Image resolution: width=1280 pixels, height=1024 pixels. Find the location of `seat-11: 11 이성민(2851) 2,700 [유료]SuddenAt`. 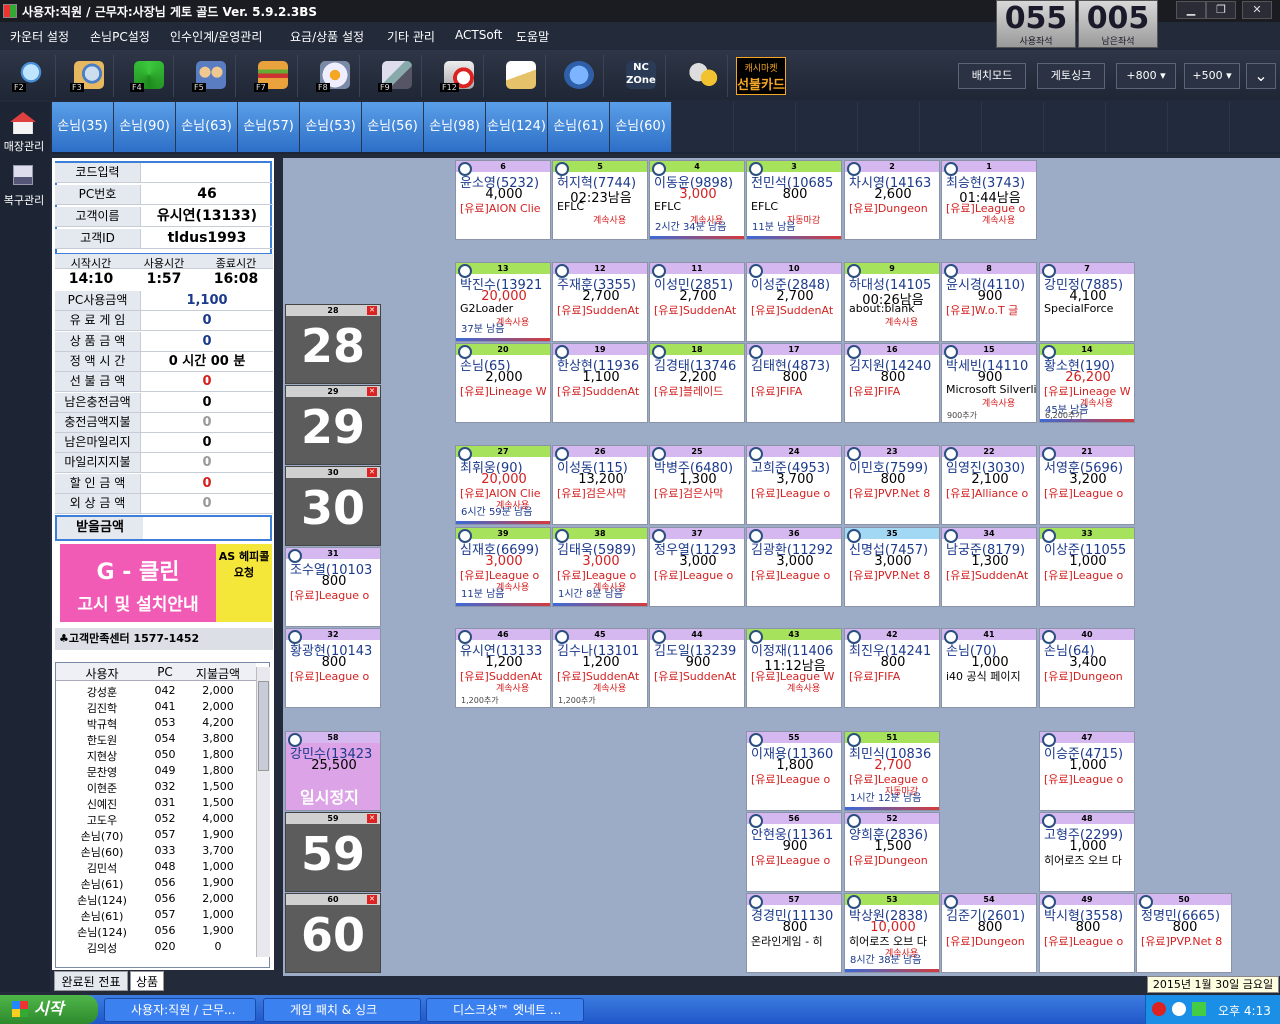

seat-11: 11 이성민(2851) 2,700 [유료]SuddenAt is located at coordinates (697, 302).